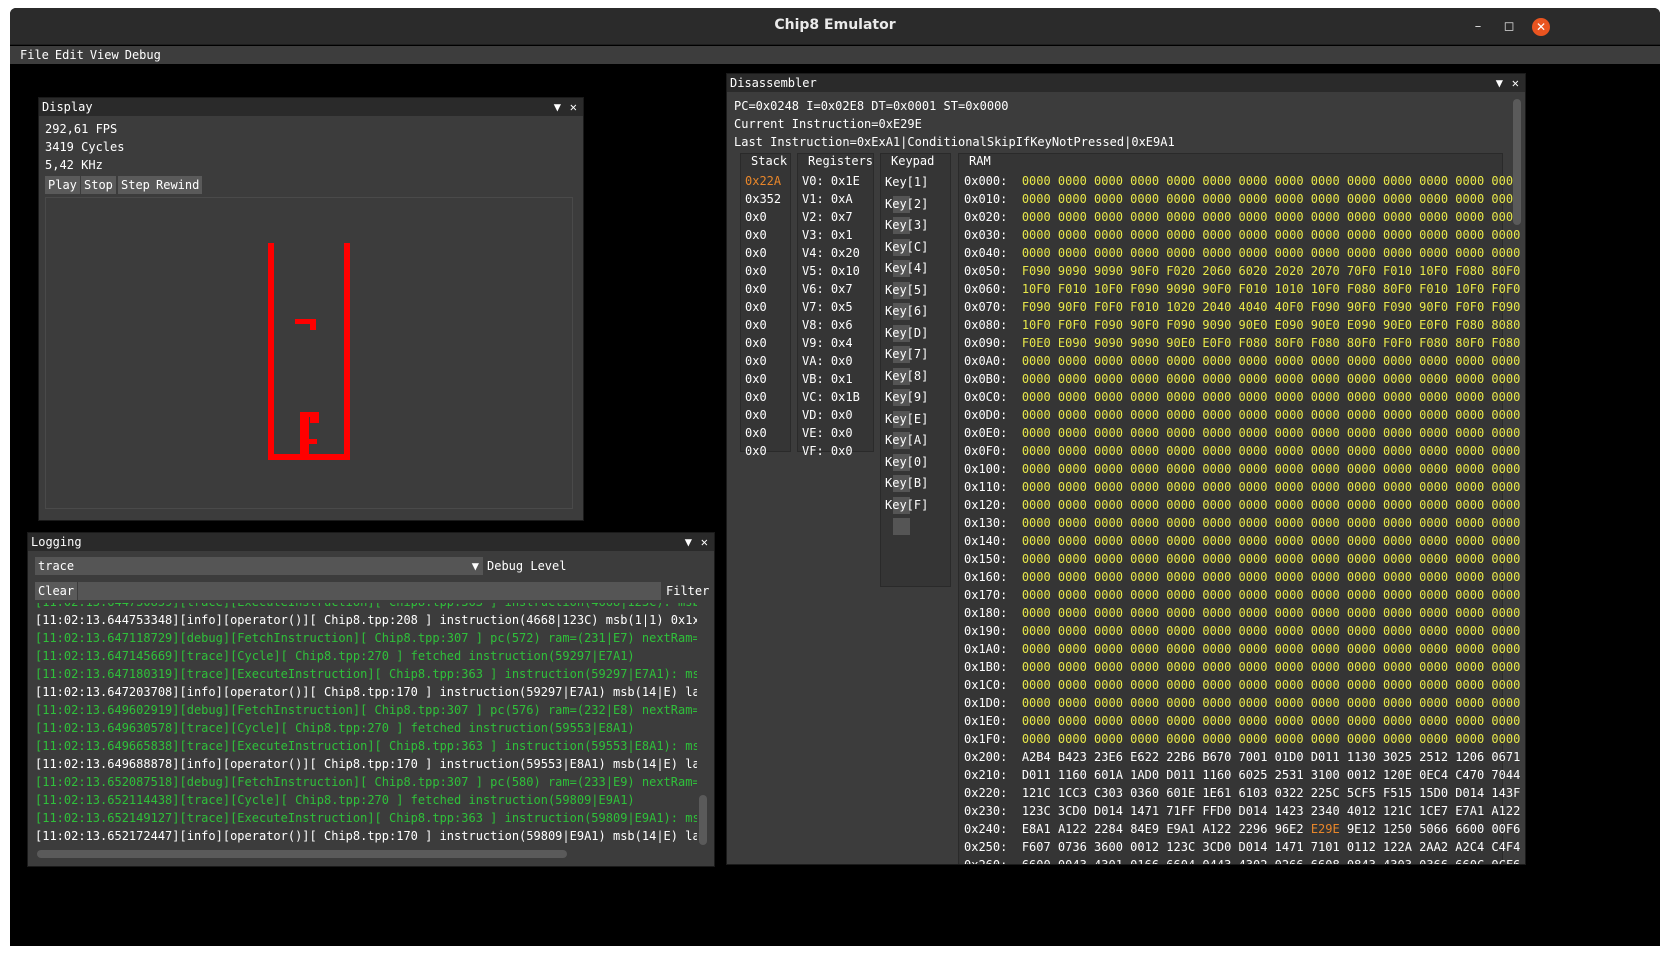 This screenshot has height=955, width=1670. What do you see at coordinates (135, 185) in the screenshot?
I see `step-button: Step` at bounding box center [135, 185].